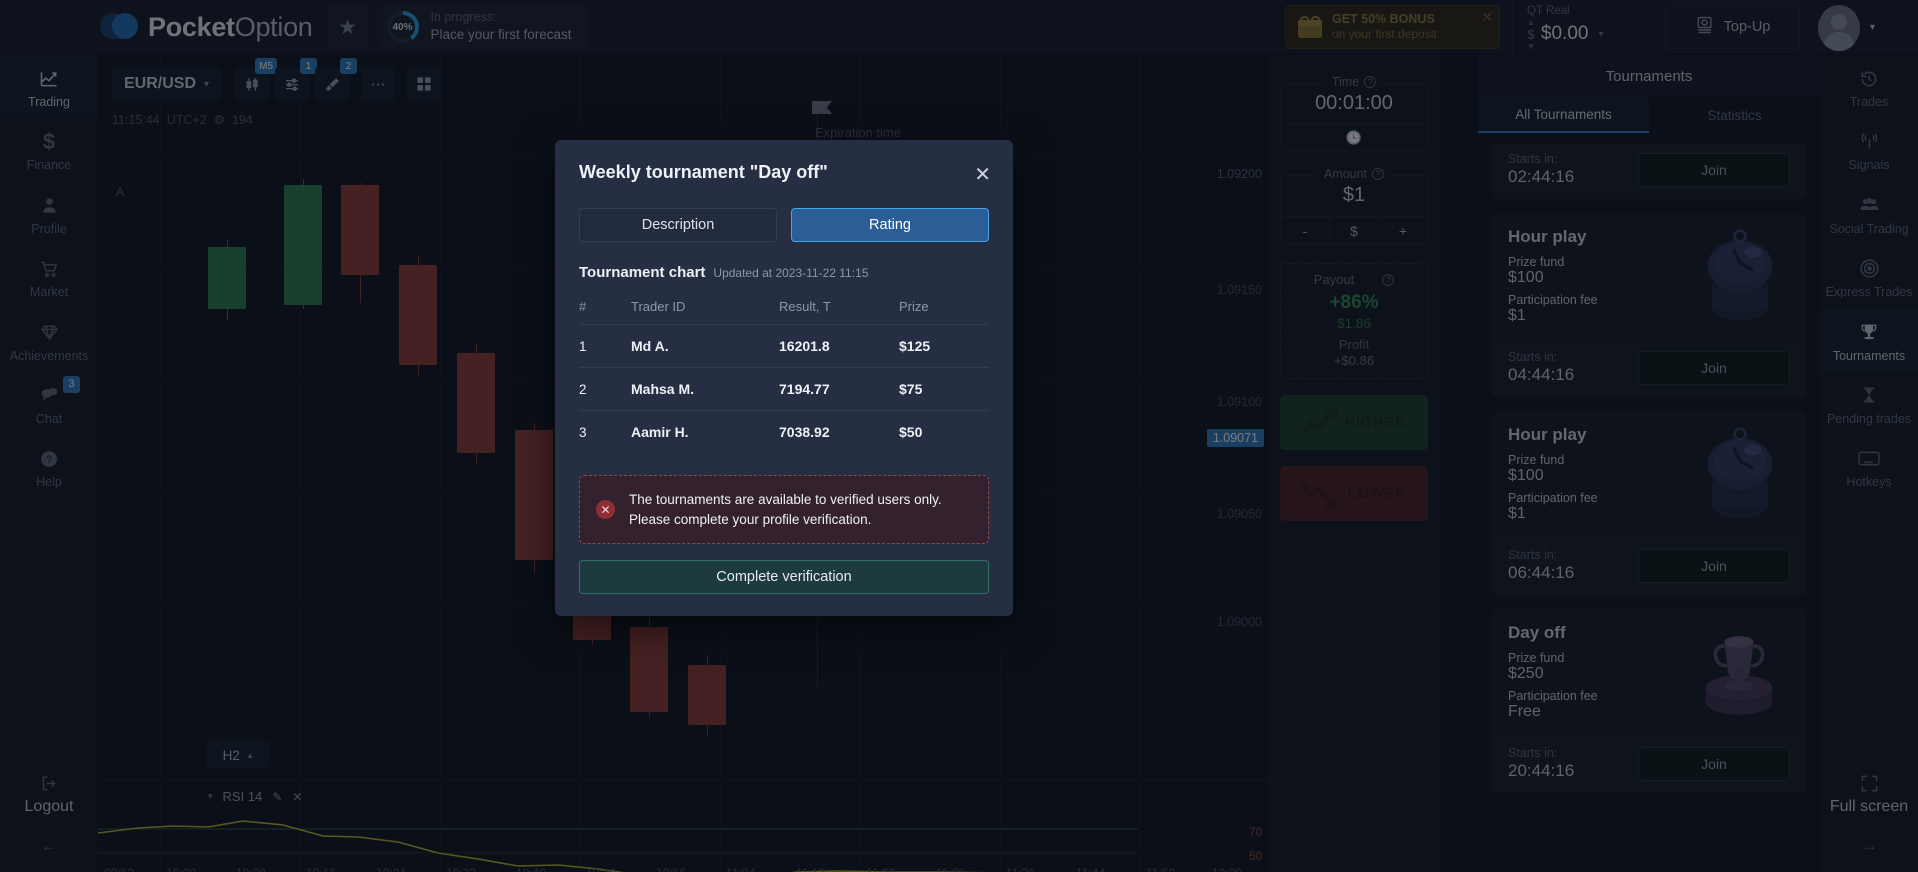  Describe the element at coordinates (705, 389) in the screenshot. I see `trader-cell: Mahsa M.` at that location.